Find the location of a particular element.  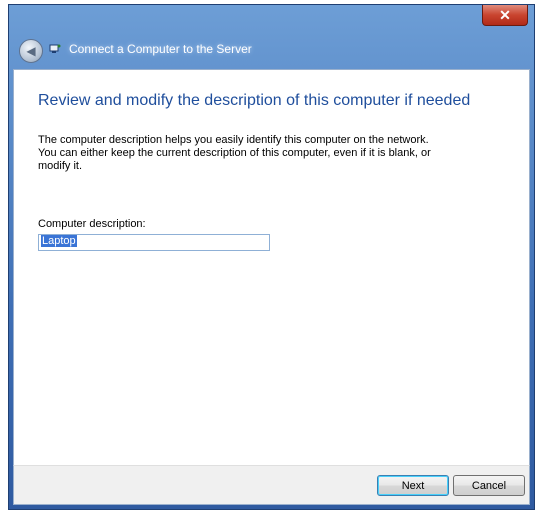

close-button: ✕ is located at coordinates (505, 15).